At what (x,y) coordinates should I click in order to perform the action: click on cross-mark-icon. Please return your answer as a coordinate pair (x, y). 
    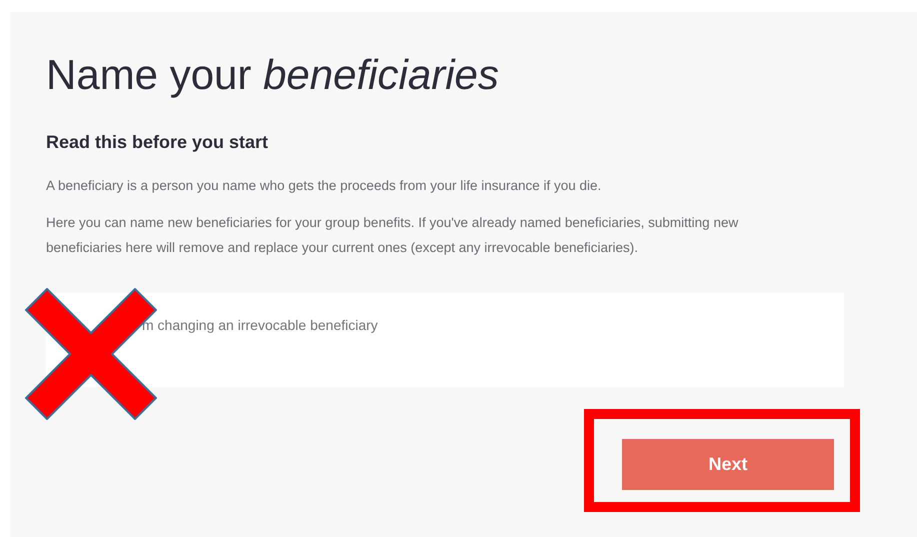
    Looking at the image, I should click on (91, 354).